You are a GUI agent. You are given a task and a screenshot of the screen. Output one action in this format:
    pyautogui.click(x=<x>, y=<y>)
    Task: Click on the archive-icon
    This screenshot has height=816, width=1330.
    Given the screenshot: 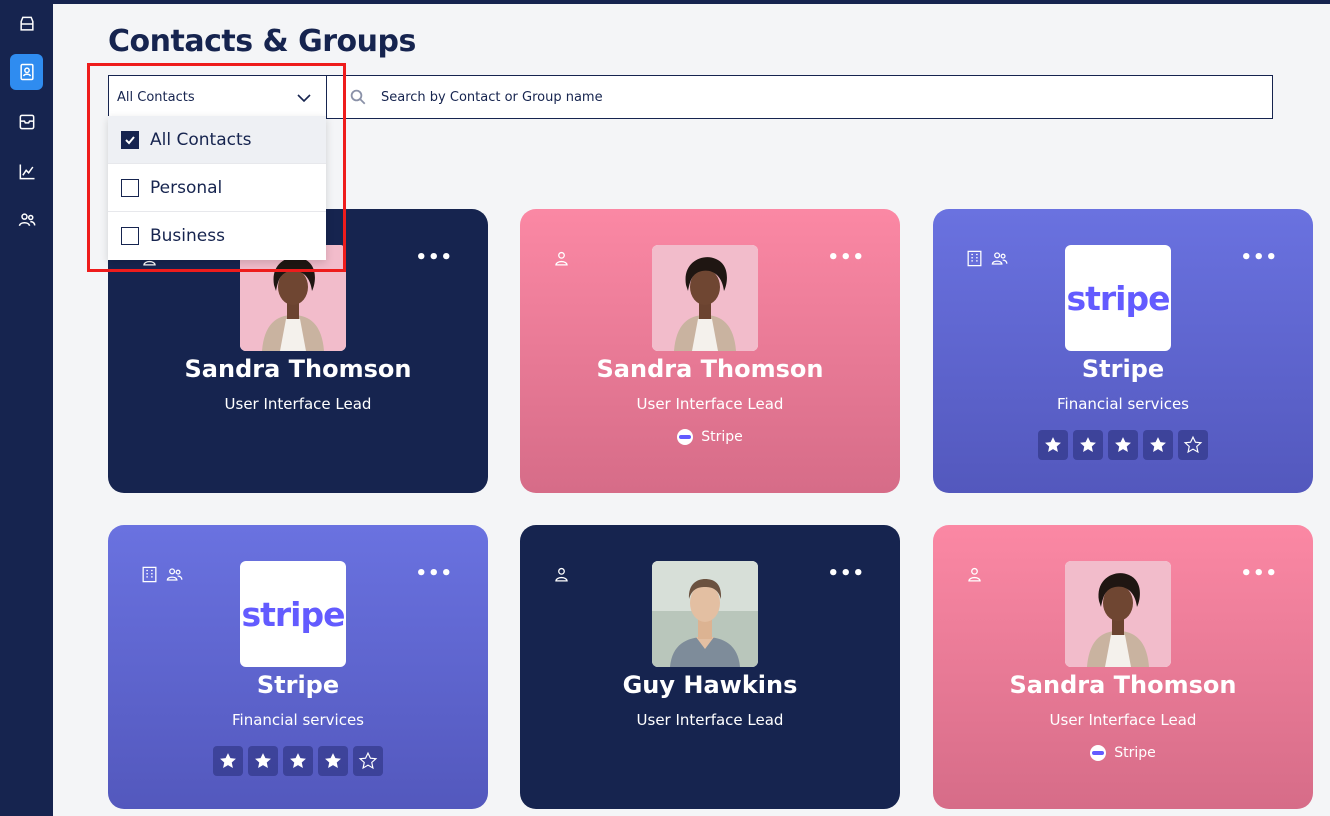 What is the action you would take?
    pyautogui.click(x=26, y=122)
    